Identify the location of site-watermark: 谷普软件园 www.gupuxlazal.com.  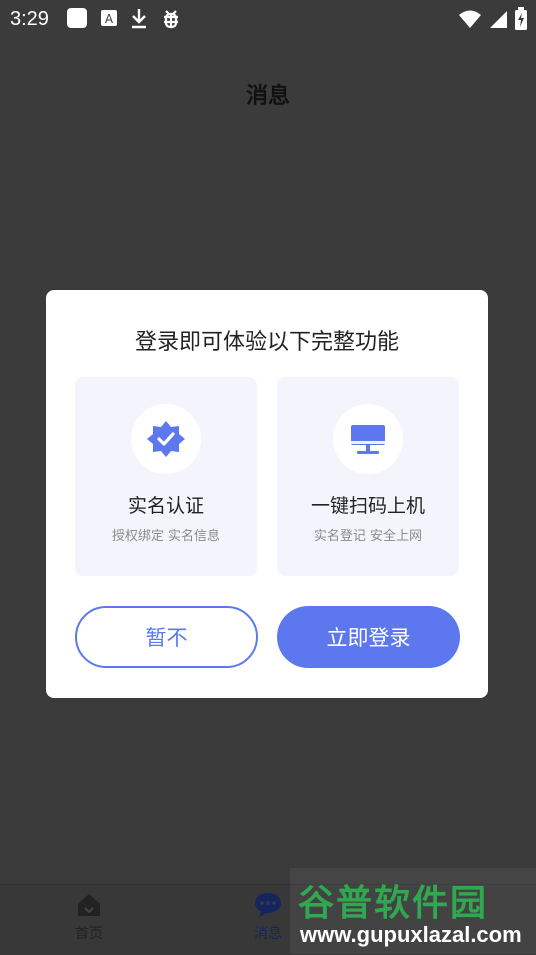
(413, 911).